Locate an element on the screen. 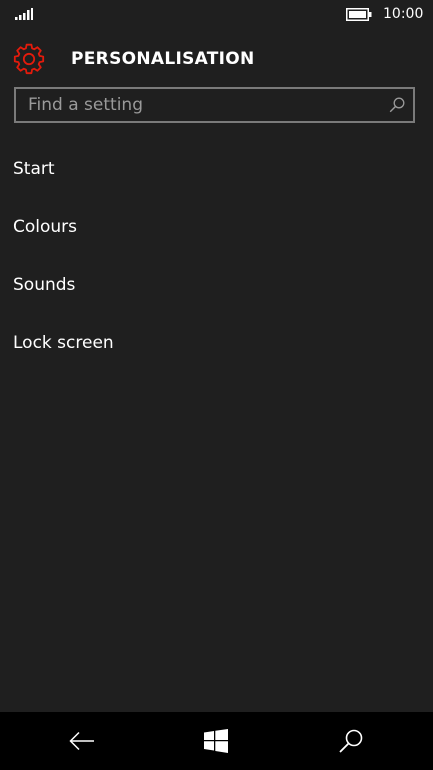 The width and height of the screenshot is (433, 770). navigation-bar is located at coordinates (216, 741).